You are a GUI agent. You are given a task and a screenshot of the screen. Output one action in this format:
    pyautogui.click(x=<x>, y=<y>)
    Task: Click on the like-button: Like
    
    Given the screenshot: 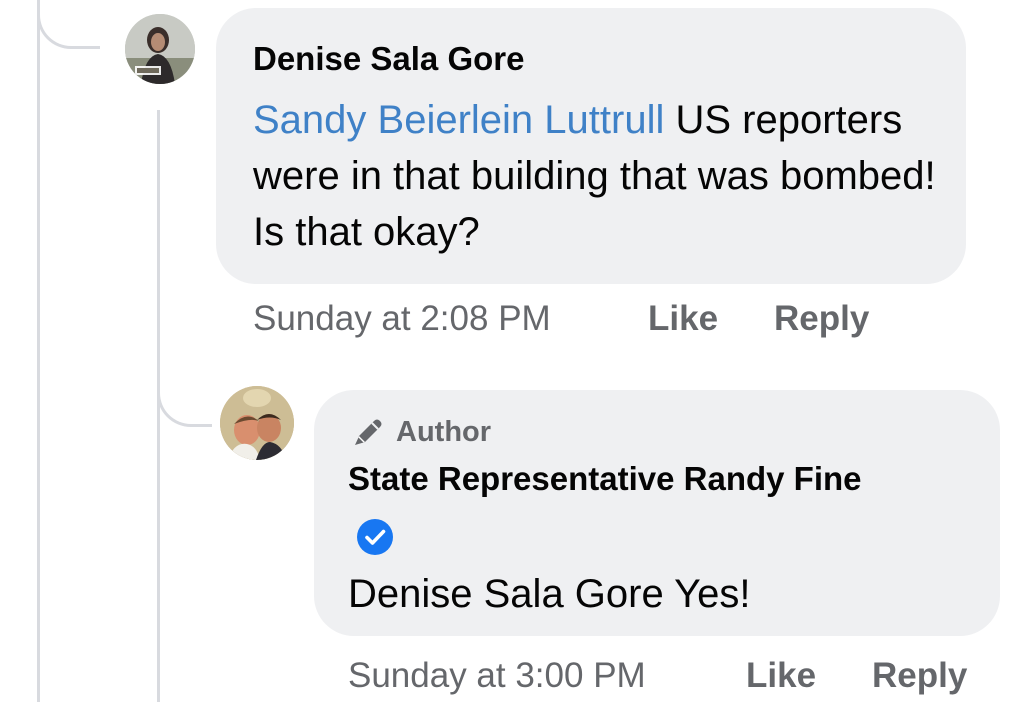 What is the action you would take?
    pyautogui.click(x=683, y=319)
    